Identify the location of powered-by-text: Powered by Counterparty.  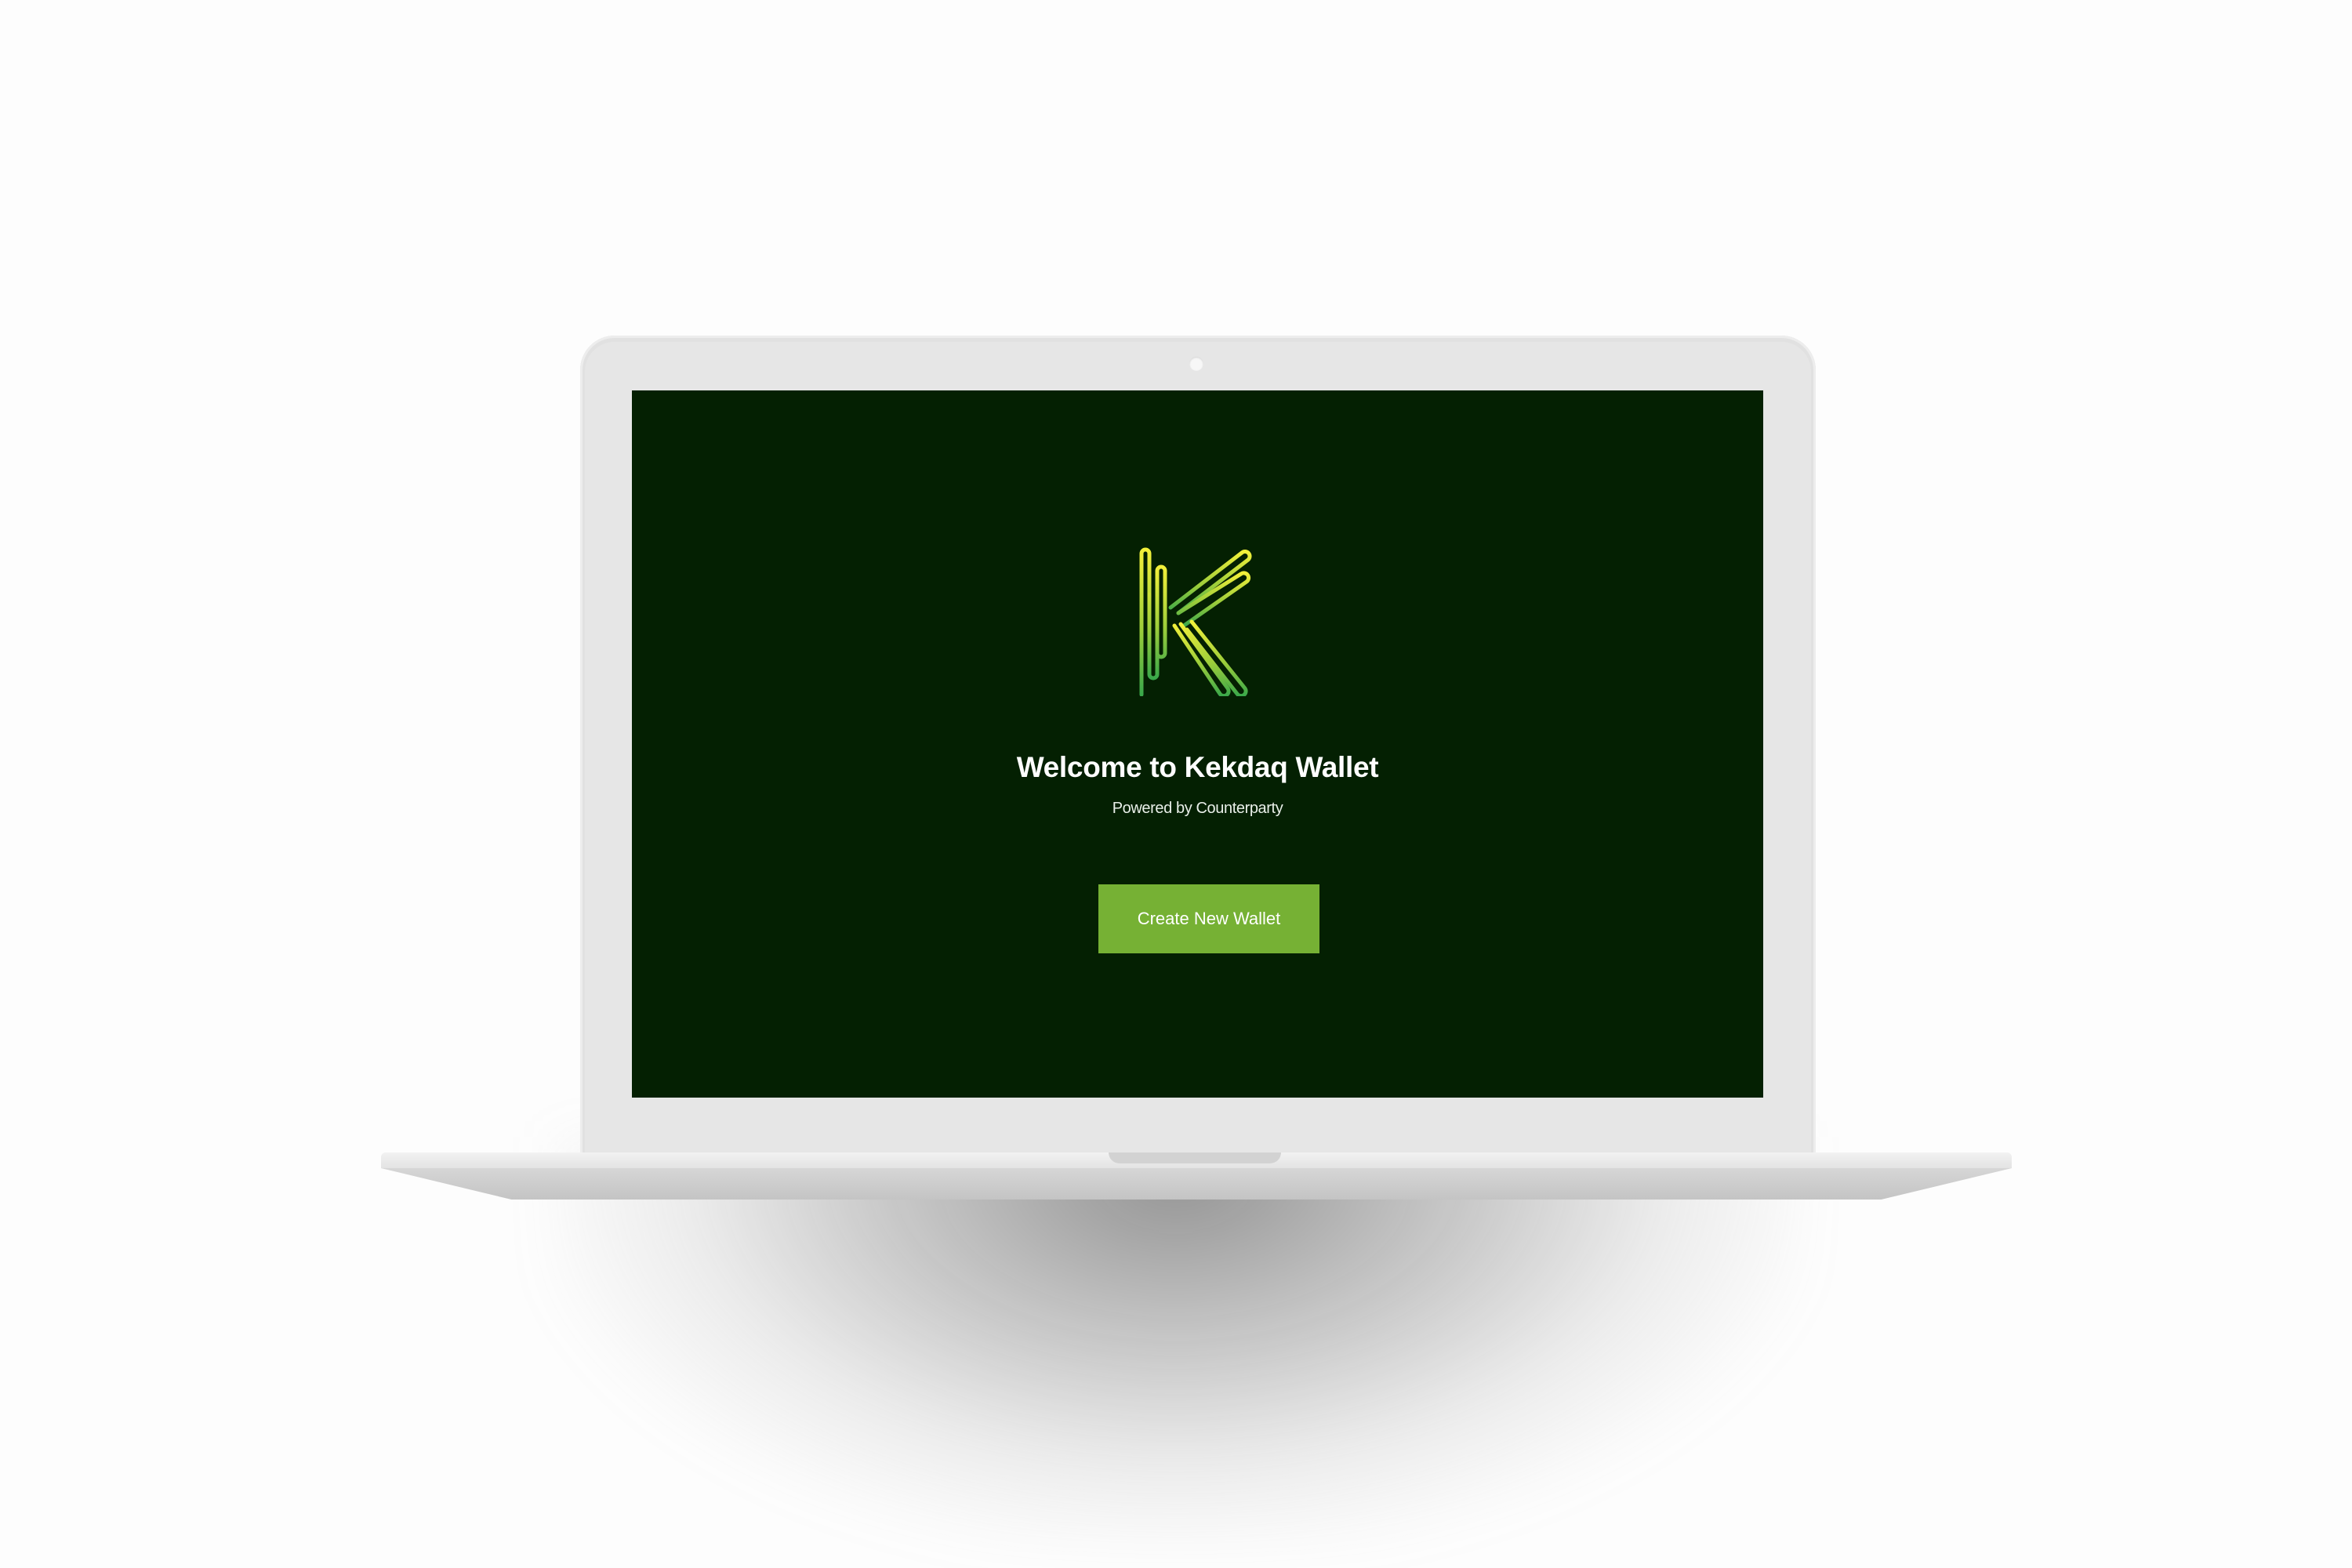
(1197, 808).